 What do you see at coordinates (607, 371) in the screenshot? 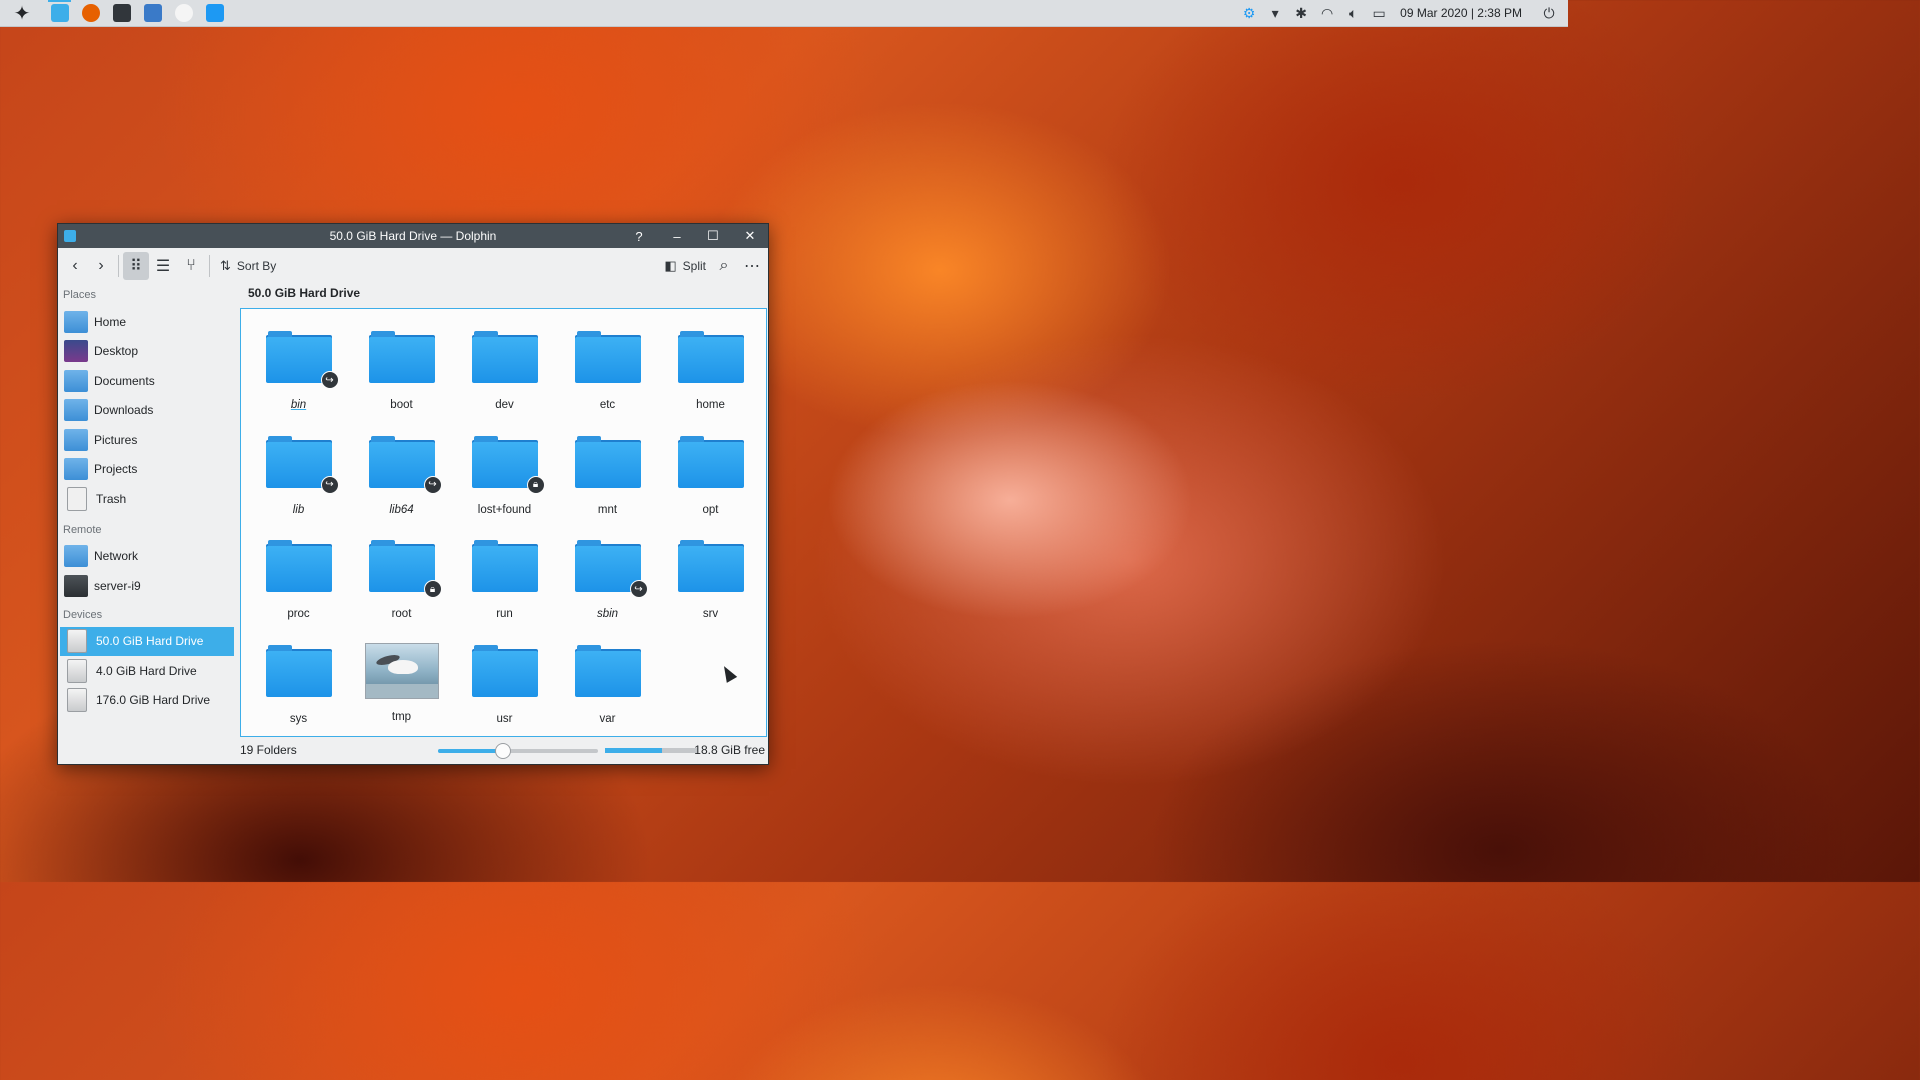
I see `folder-item-etc: etc` at bounding box center [607, 371].